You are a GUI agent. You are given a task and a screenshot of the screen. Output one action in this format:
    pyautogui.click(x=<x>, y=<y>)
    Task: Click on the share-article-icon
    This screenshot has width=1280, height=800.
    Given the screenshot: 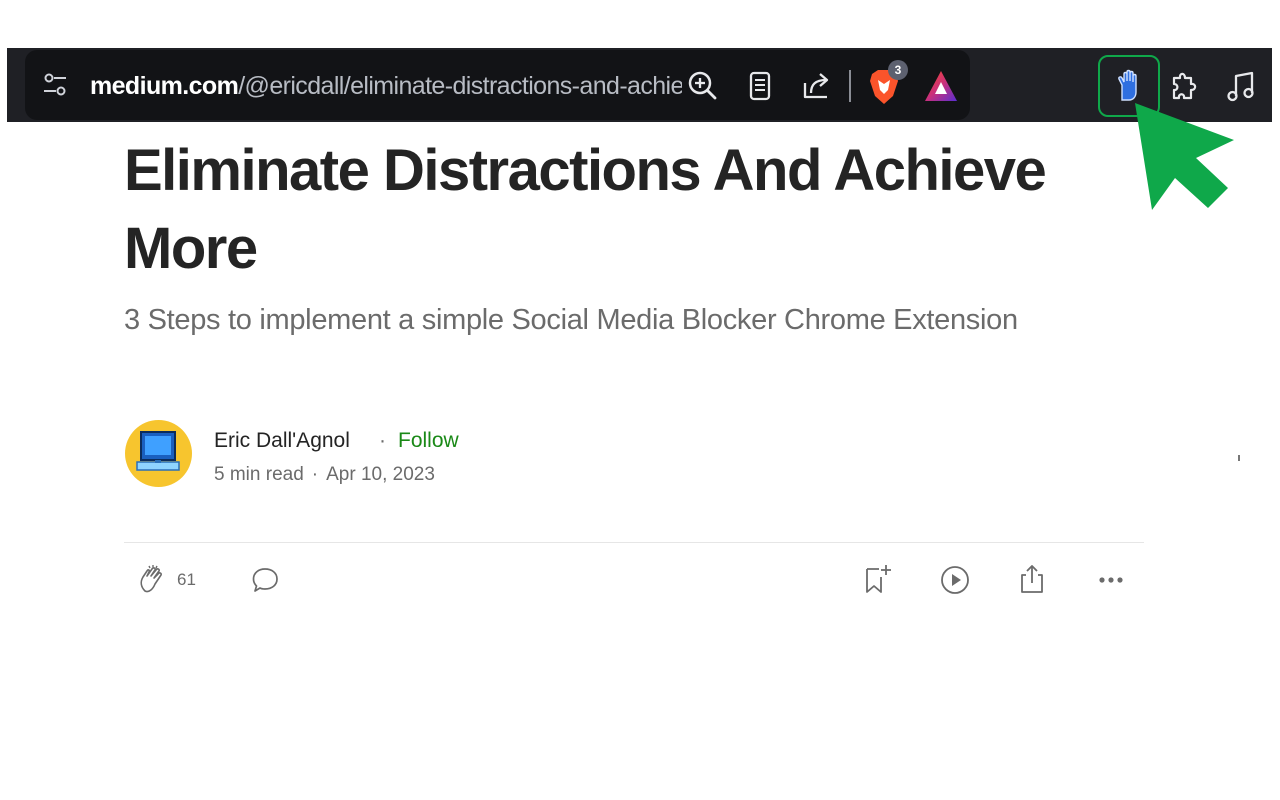 What is the action you would take?
    pyautogui.click(x=1032, y=578)
    